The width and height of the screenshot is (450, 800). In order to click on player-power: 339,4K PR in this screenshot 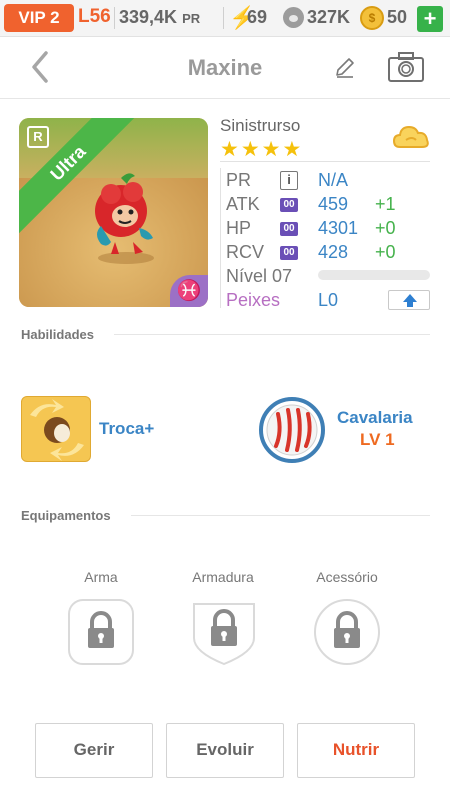, I will do `click(159, 17)`.